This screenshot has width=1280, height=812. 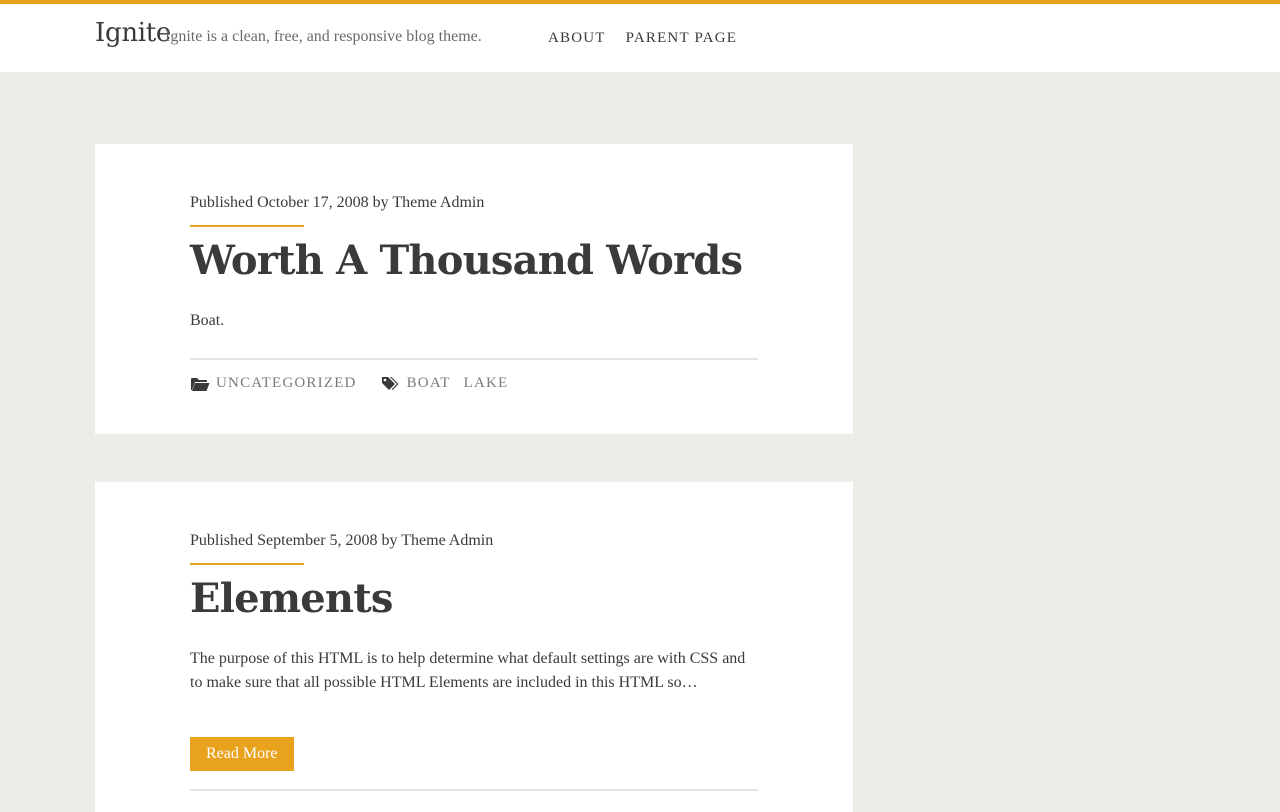 I want to click on nav-about: ABOUT, so click(x=577, y=38).